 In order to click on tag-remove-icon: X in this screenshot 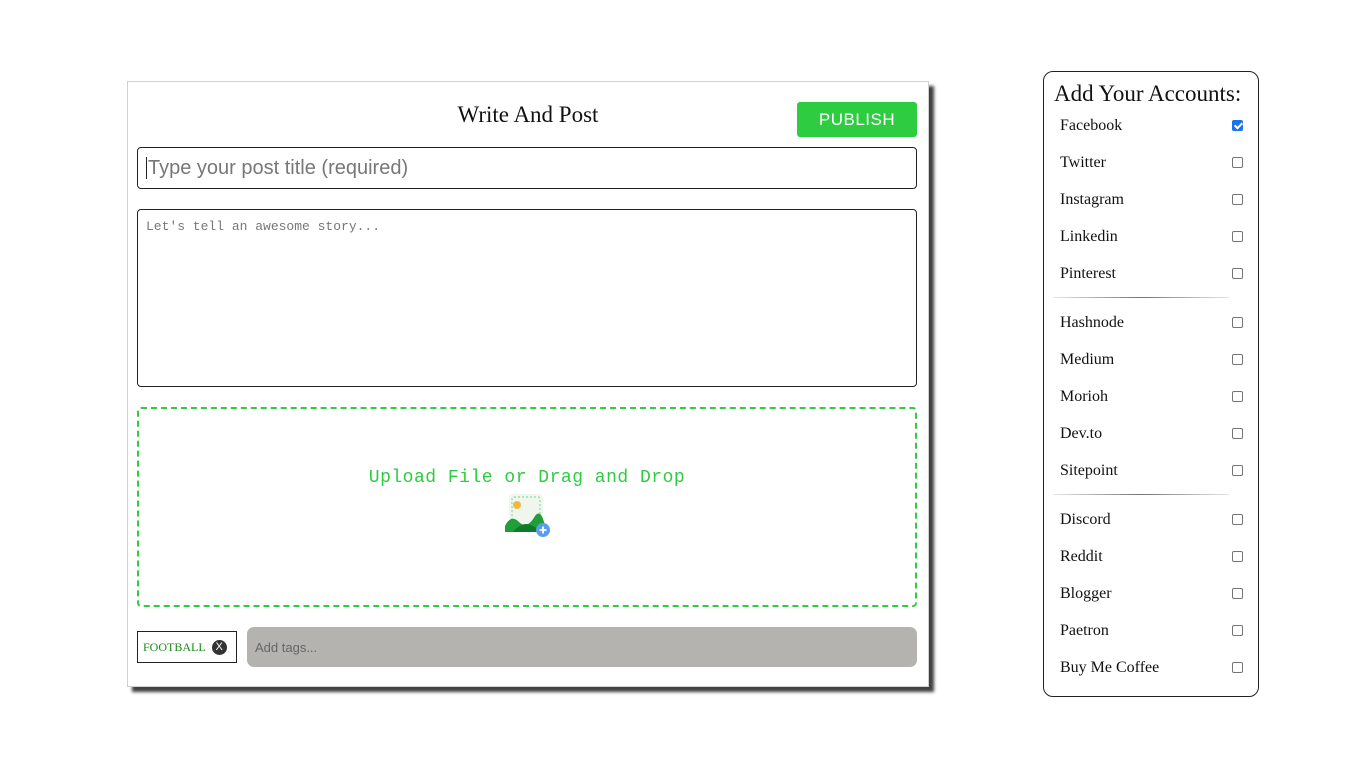, I will do `click(219, 647)`.